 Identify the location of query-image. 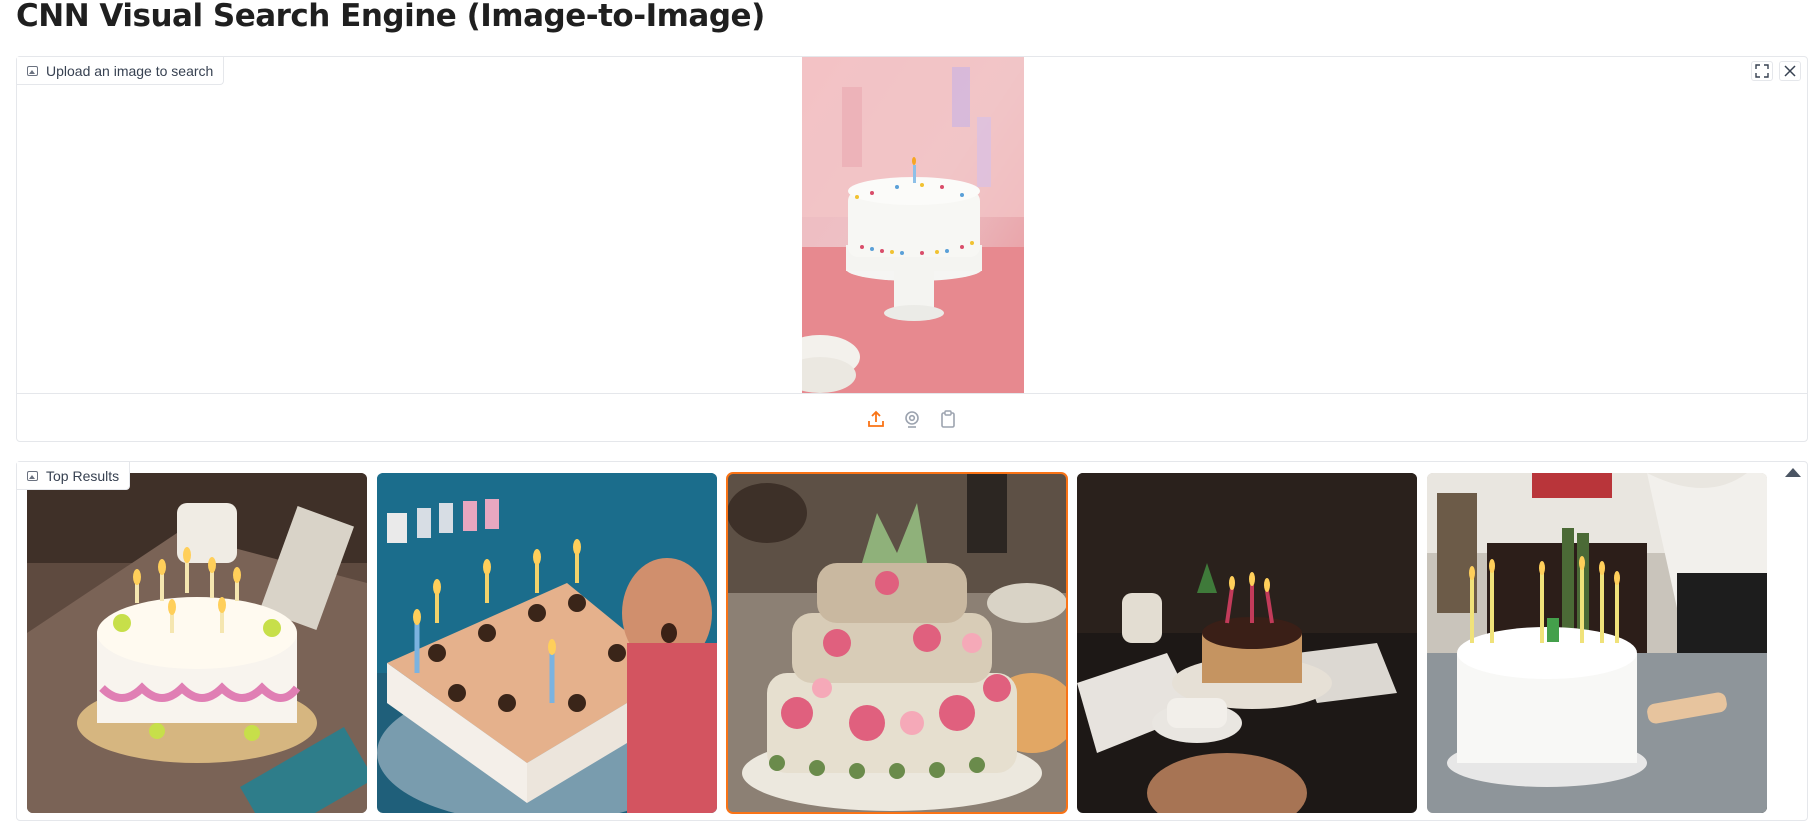
(913, 225).